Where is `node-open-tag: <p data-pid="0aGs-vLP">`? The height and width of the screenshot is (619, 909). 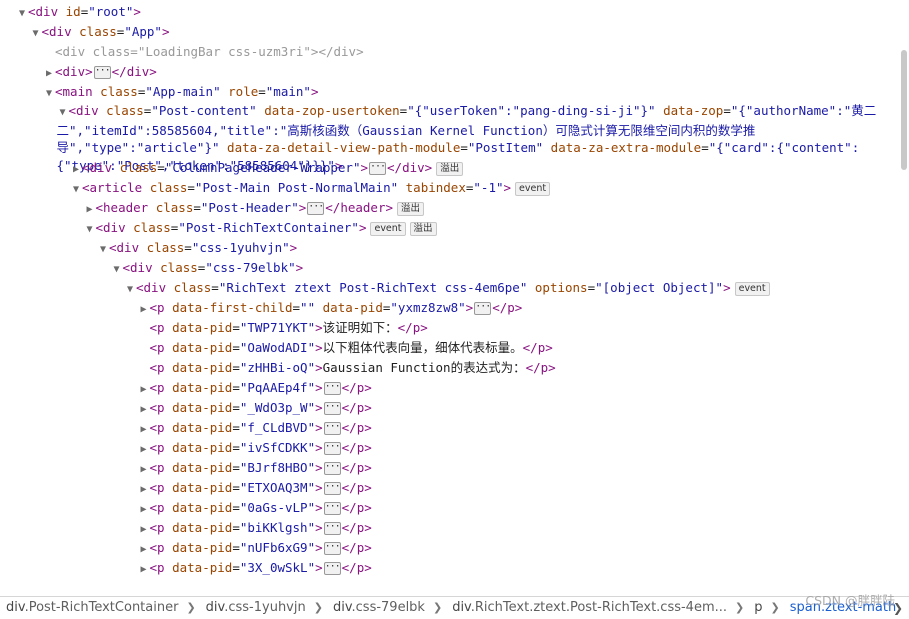 node-open-tag: <p data-pid="0aGs-vLP"> is located at coordinates (236, 507).